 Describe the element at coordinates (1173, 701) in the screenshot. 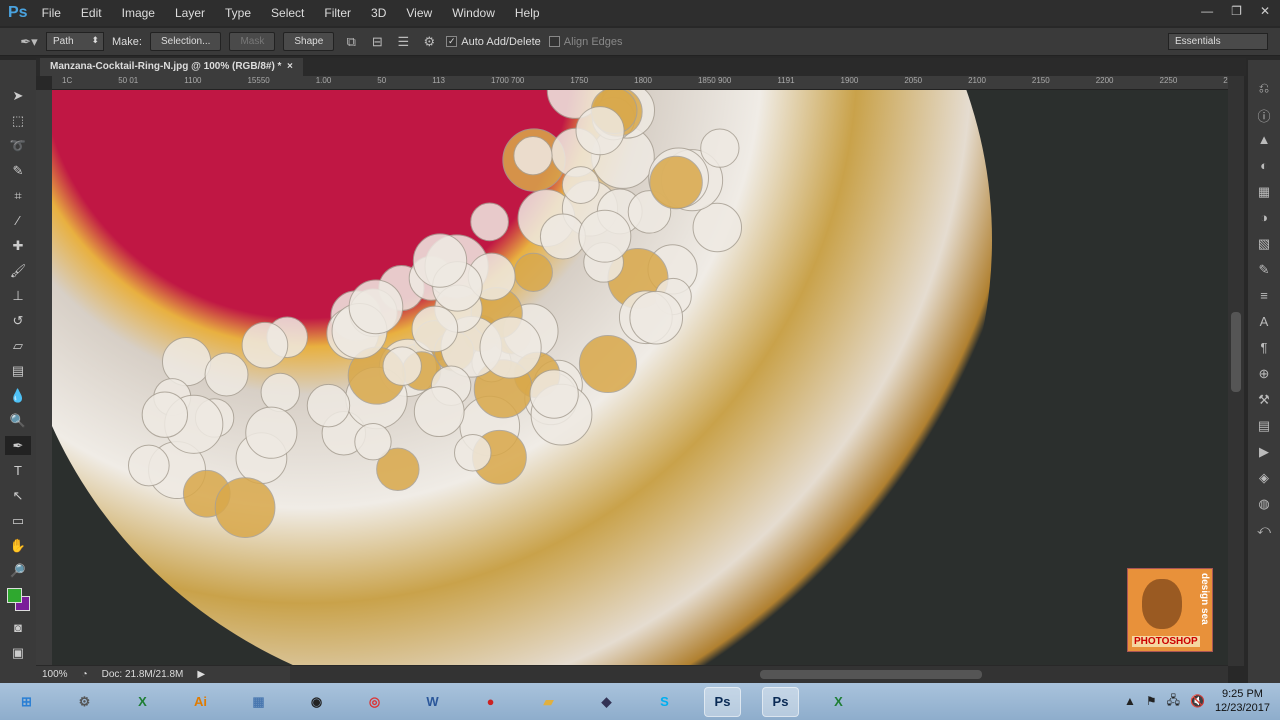

I see `network-icon: 🖧` at that location.